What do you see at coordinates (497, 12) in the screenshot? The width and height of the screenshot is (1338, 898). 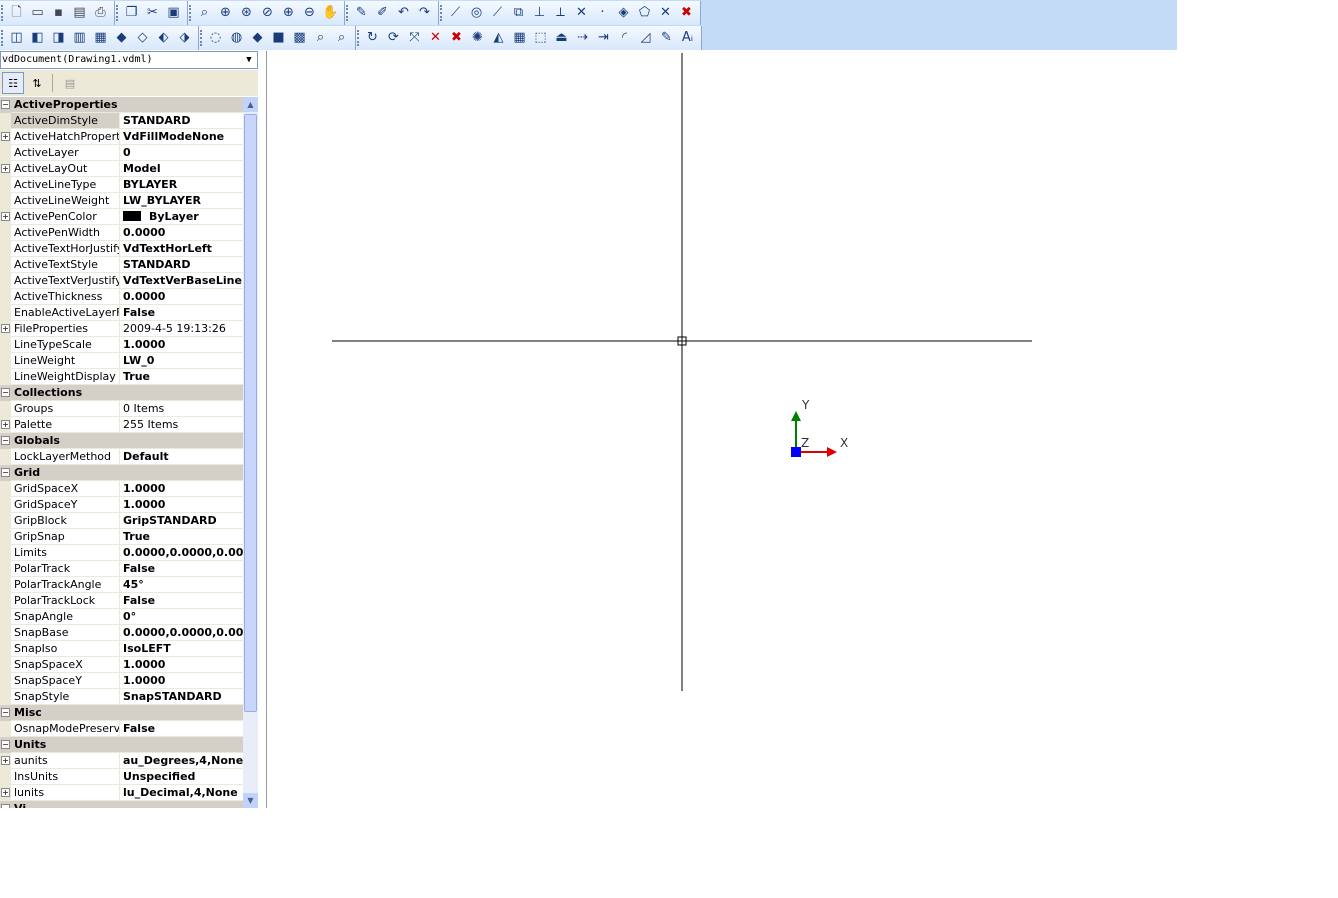 I see `snap-midpoint-icon: ⟋` at bounding box center [497, 12].